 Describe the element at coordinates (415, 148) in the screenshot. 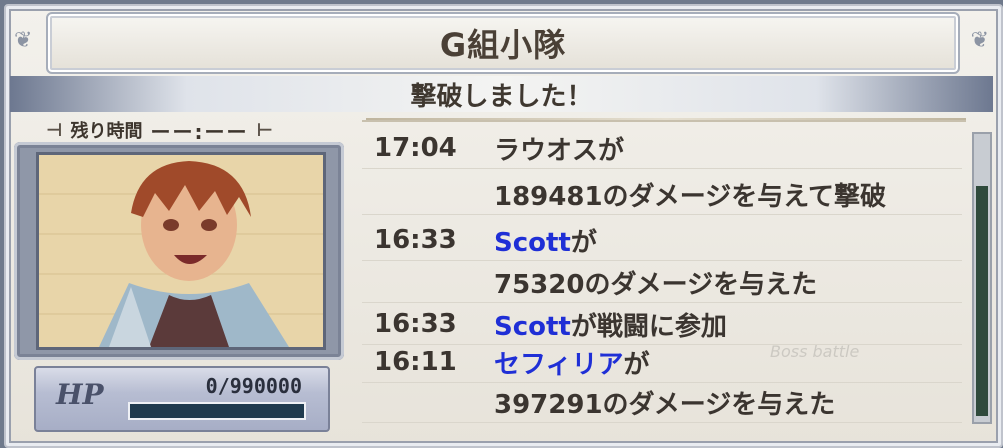

I see `log-time: 17:04` at that location.